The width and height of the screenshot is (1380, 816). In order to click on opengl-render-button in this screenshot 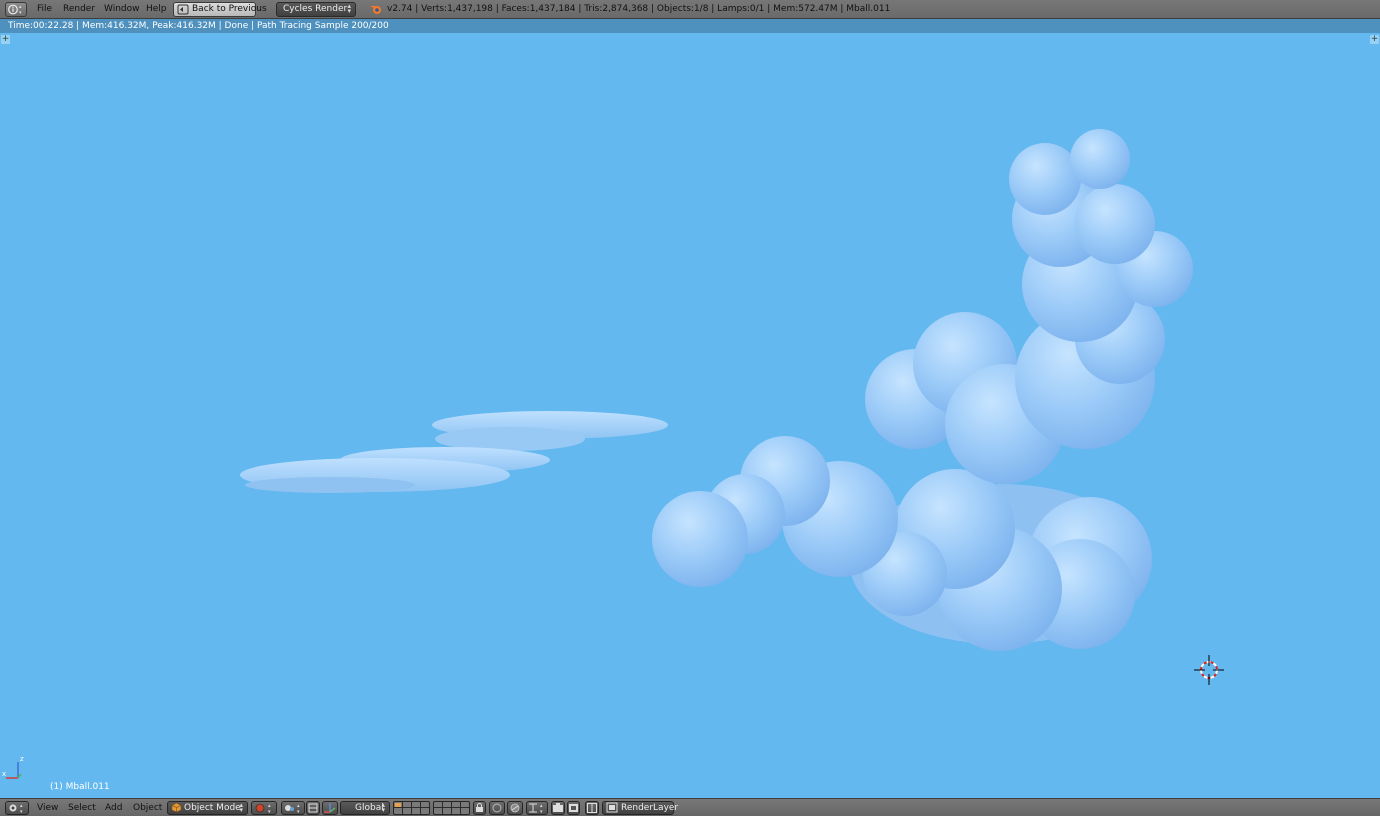, I will do `click(558, 808)`.